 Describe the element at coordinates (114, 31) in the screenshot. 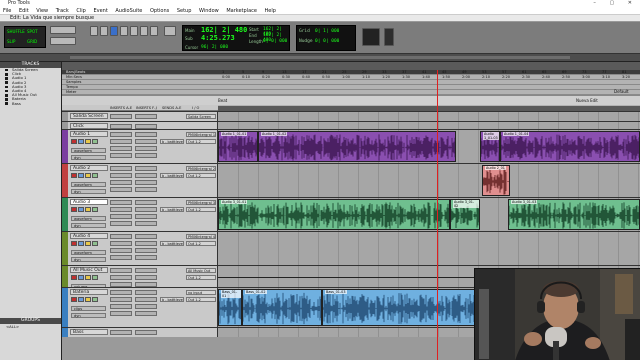

I see `selector-tool-icon` at that location.